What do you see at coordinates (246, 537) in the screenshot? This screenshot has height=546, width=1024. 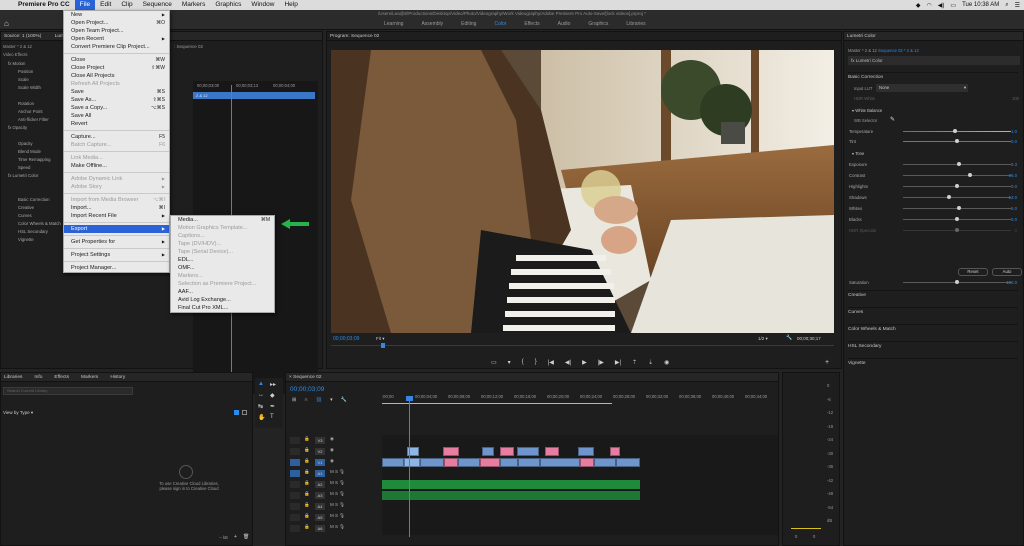 I see `trash-icon: 🗑` at bounding box center [246, 537].